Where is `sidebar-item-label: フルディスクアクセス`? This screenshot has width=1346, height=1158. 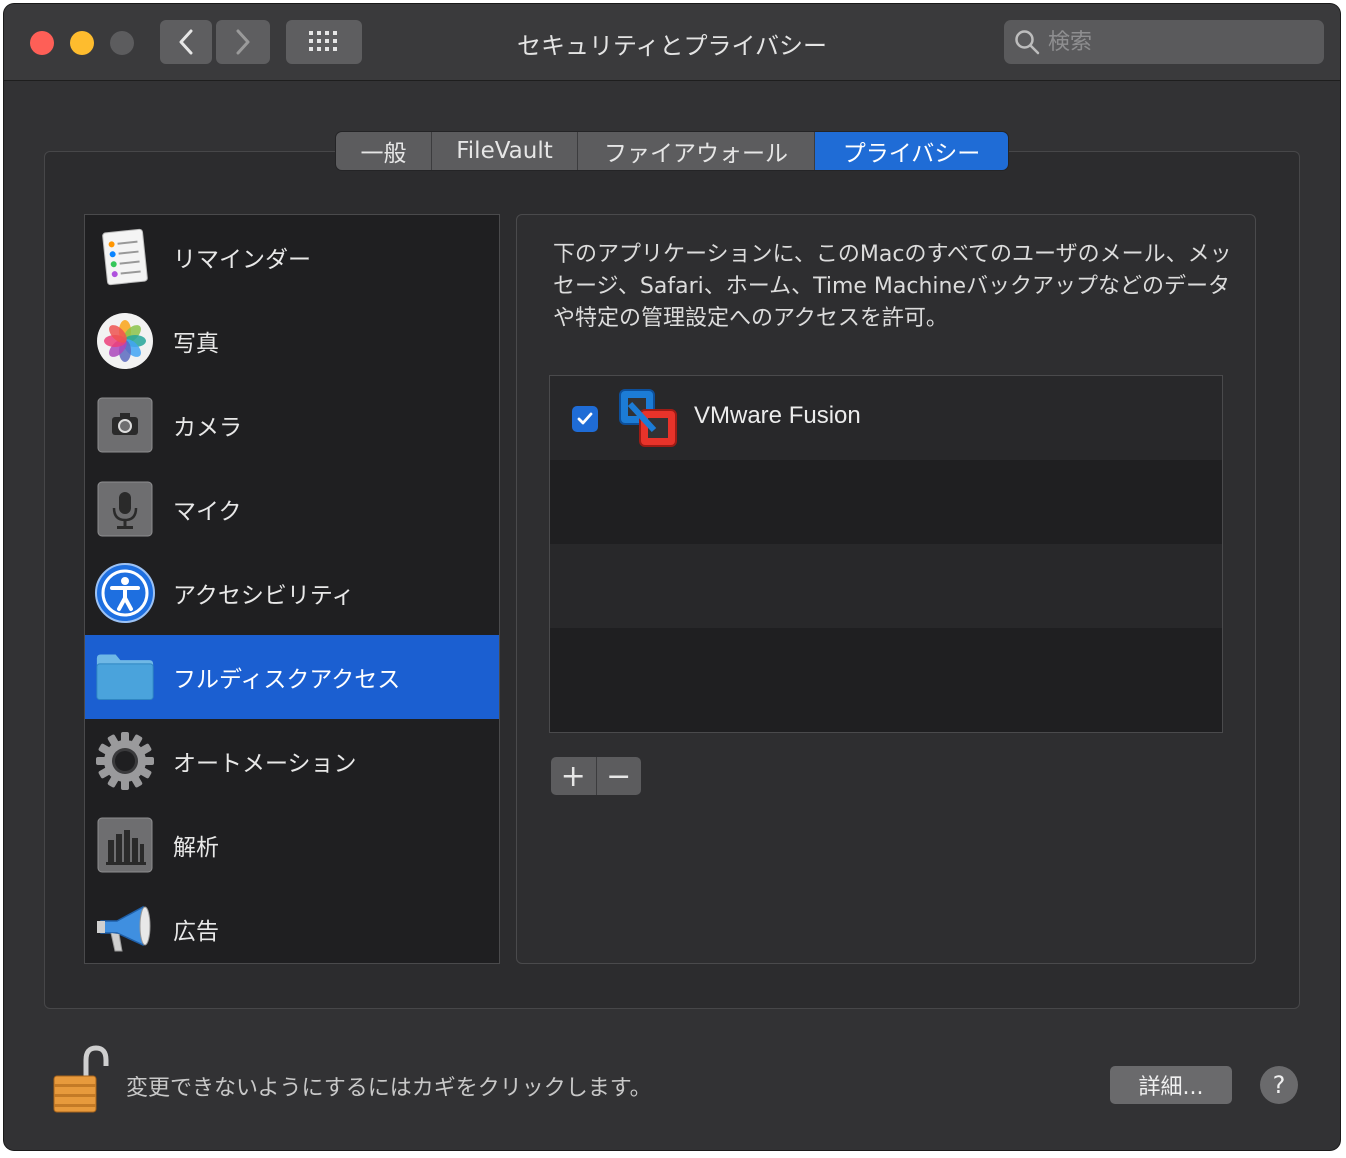
sidebar-item-label: フルディスクアクセス is located at coordinates (287, 680).